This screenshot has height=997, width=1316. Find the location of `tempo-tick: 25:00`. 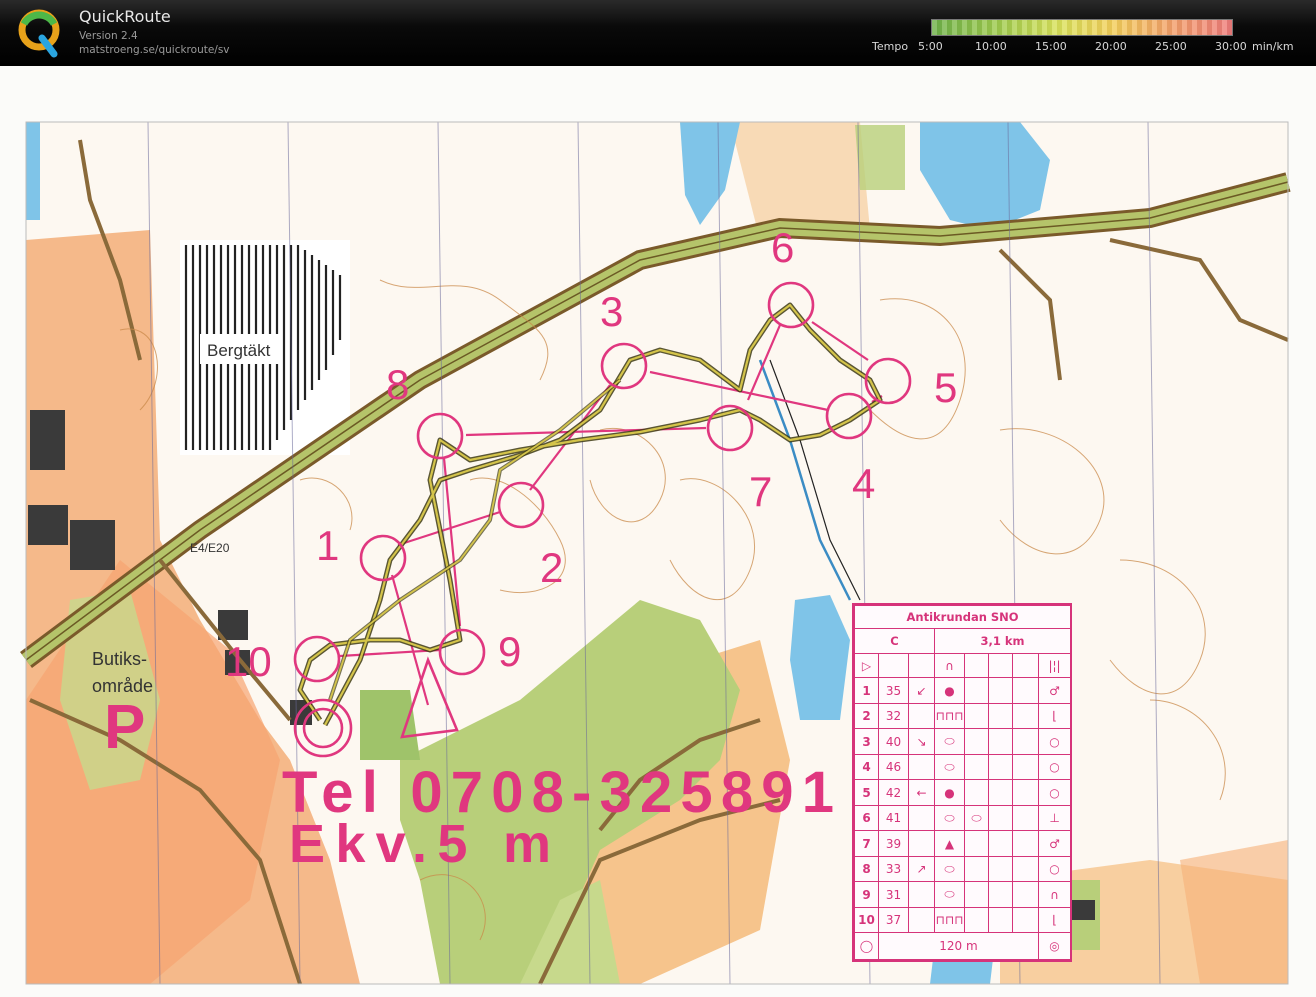

tempo-tick: 25:00 is located at coordinates (1171, 46).